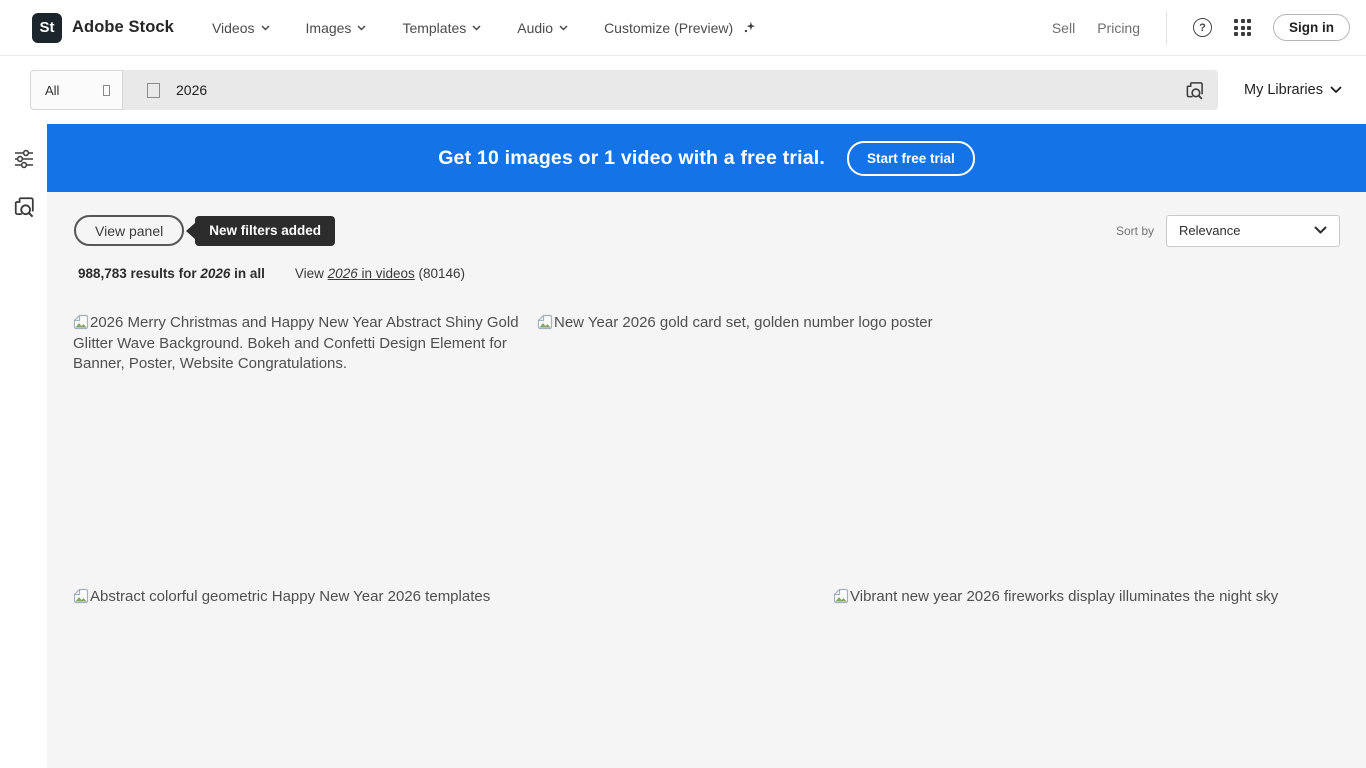 This screenshot has width=1366, height=768. Describe the element at coordinates (129, 230) in the screenshot. I see `view-panel-button: View panel` at that location.